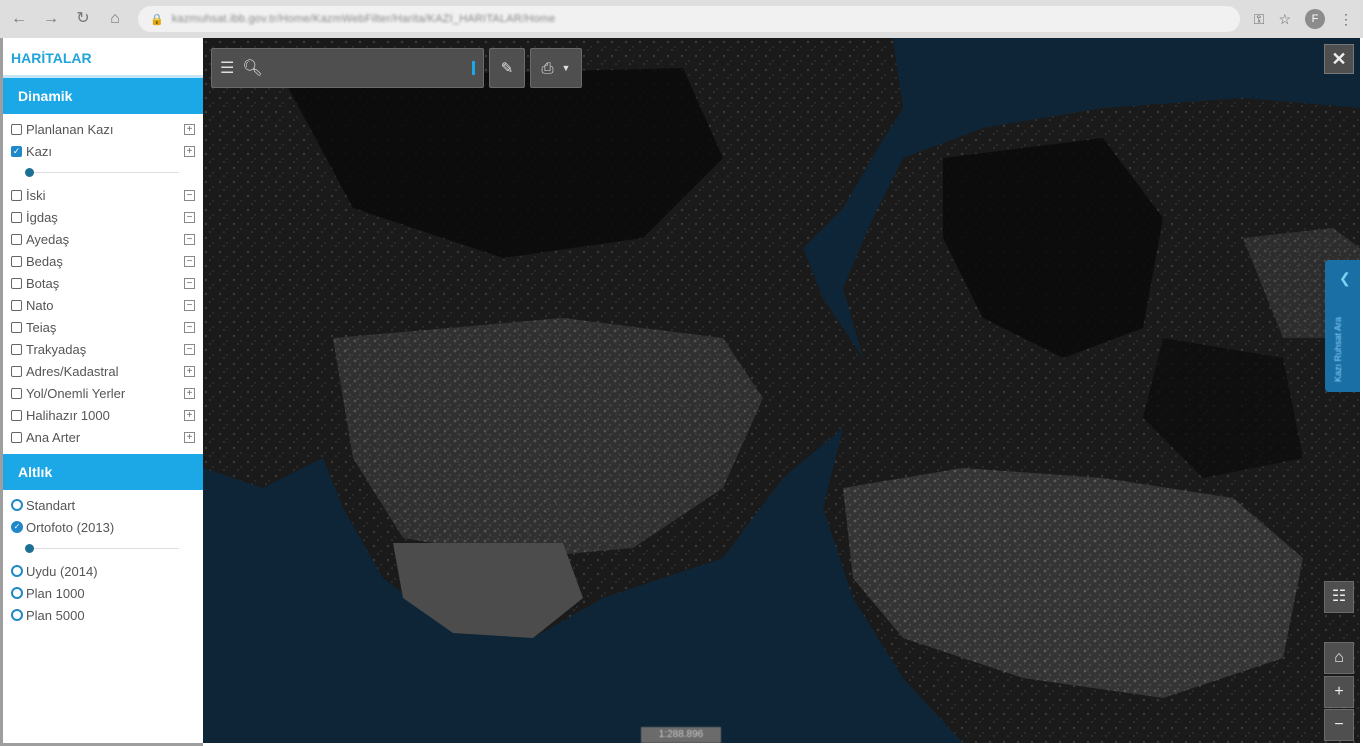  What do you see at coordinates (367, 68) in the screenshot?
I see `search-input` at bounding box center [367, 68].